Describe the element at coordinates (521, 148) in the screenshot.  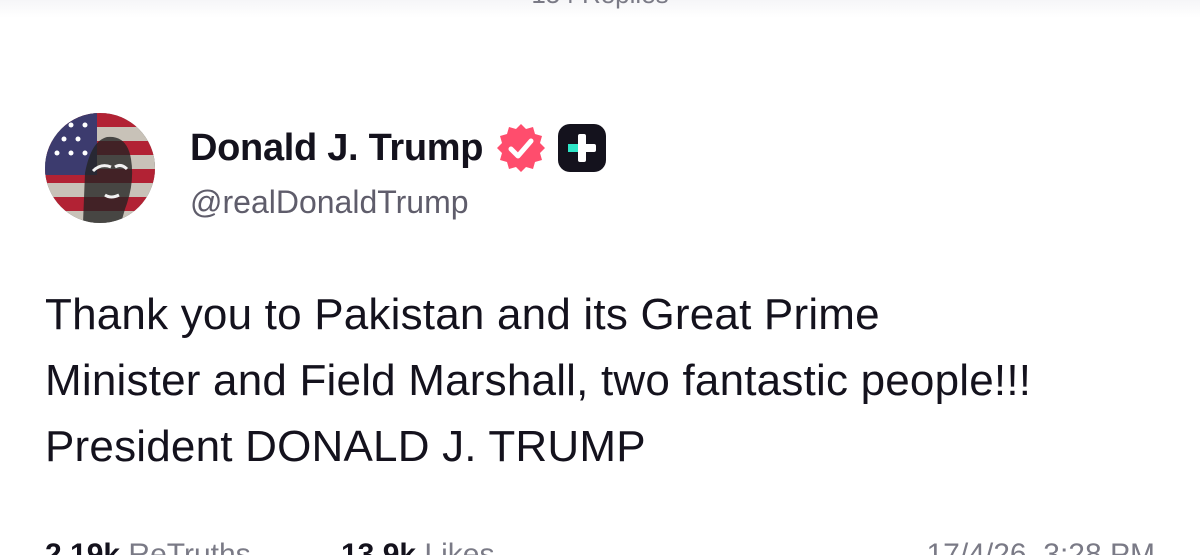
I see `verified-badge-icon` at that location.